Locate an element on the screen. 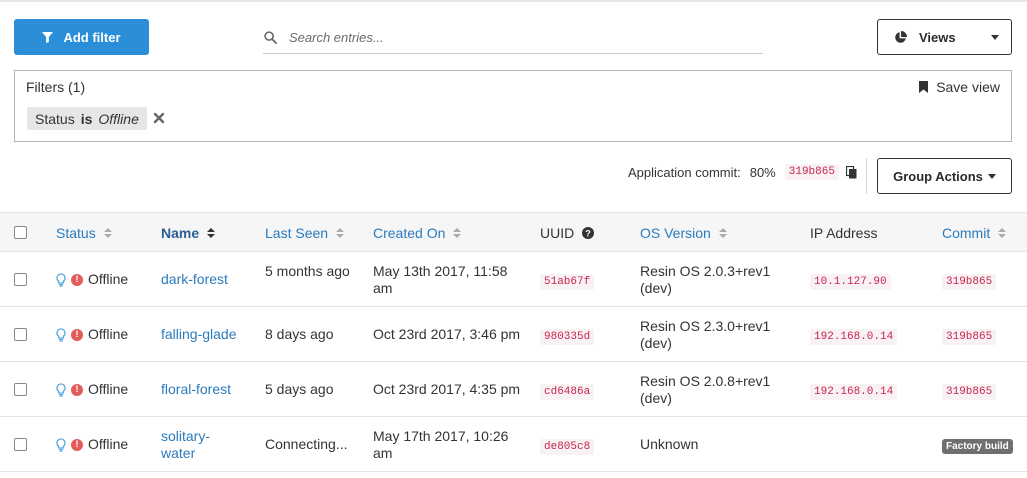 This screenshot has width=1027, height=478. os-version: Resin OS 2.0.8+rev1 (dev) is located at coordinates (705, 389).